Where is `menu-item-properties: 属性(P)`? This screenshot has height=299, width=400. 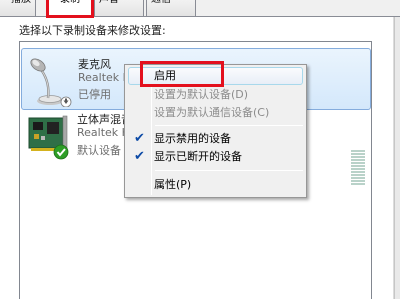 menu-item-properties: 属性(P) is located at coordinates (215, 185).